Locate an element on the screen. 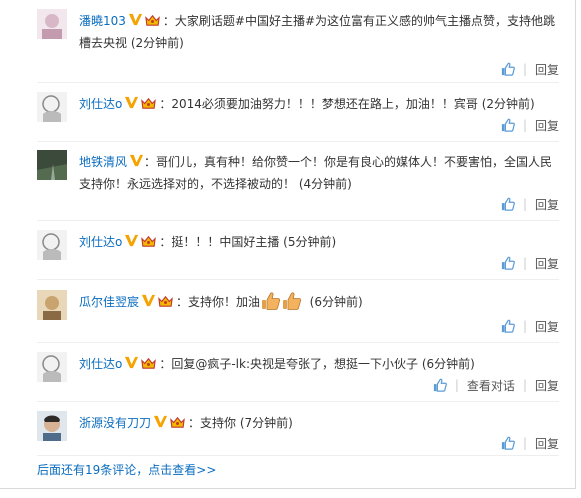  comment-text: ：支持你！加油 is located at coordinates (218, 302).